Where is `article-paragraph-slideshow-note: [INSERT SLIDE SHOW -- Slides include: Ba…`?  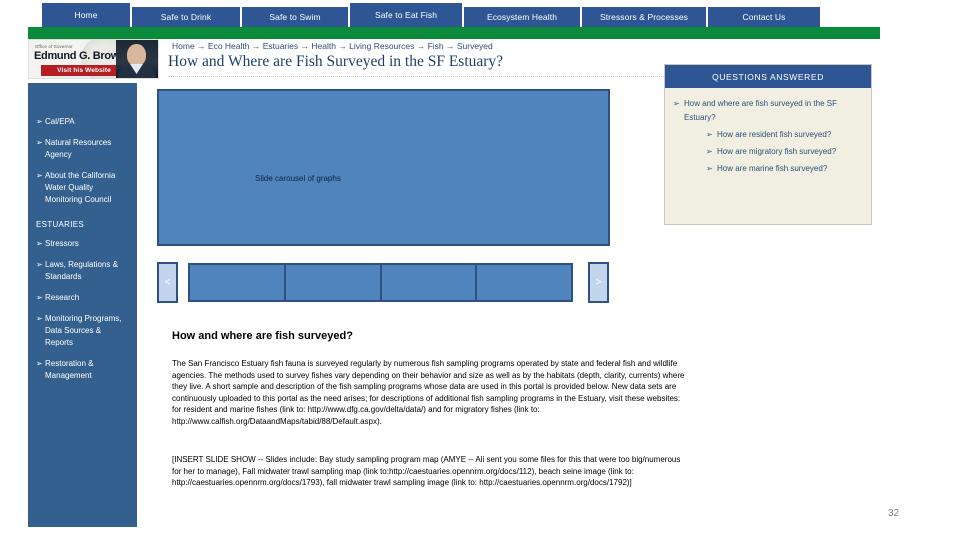
article-paragraph-slideshow-note: [INSERT SLIDE SHOW -- Slides include: Ba… is located at coordinates (426, 471).